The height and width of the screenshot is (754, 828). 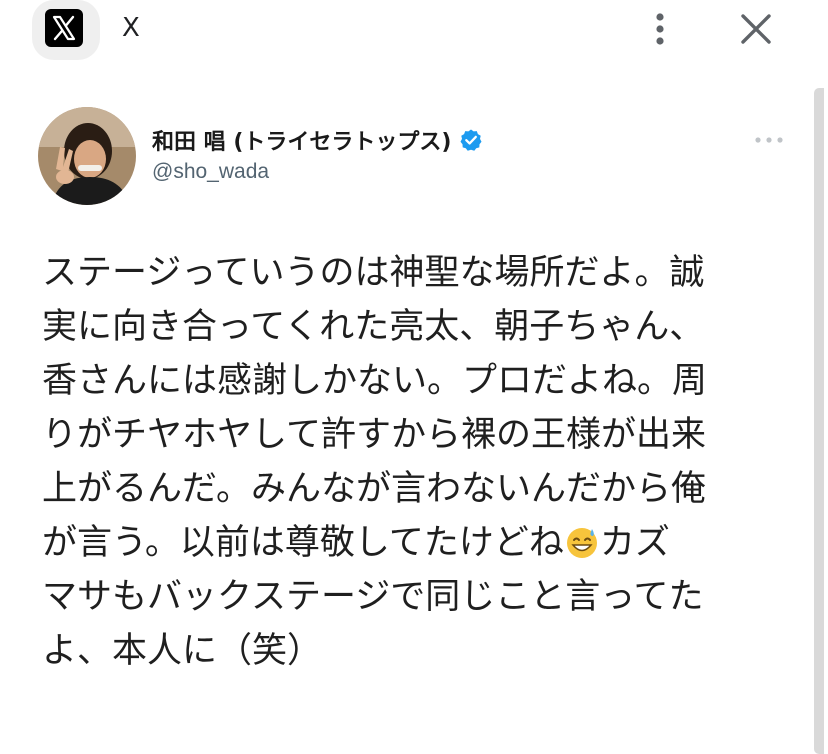 What do you see at coordinates (756, 30) in the screenshot?
I see `close-icon` at bounding box center [756, 30].